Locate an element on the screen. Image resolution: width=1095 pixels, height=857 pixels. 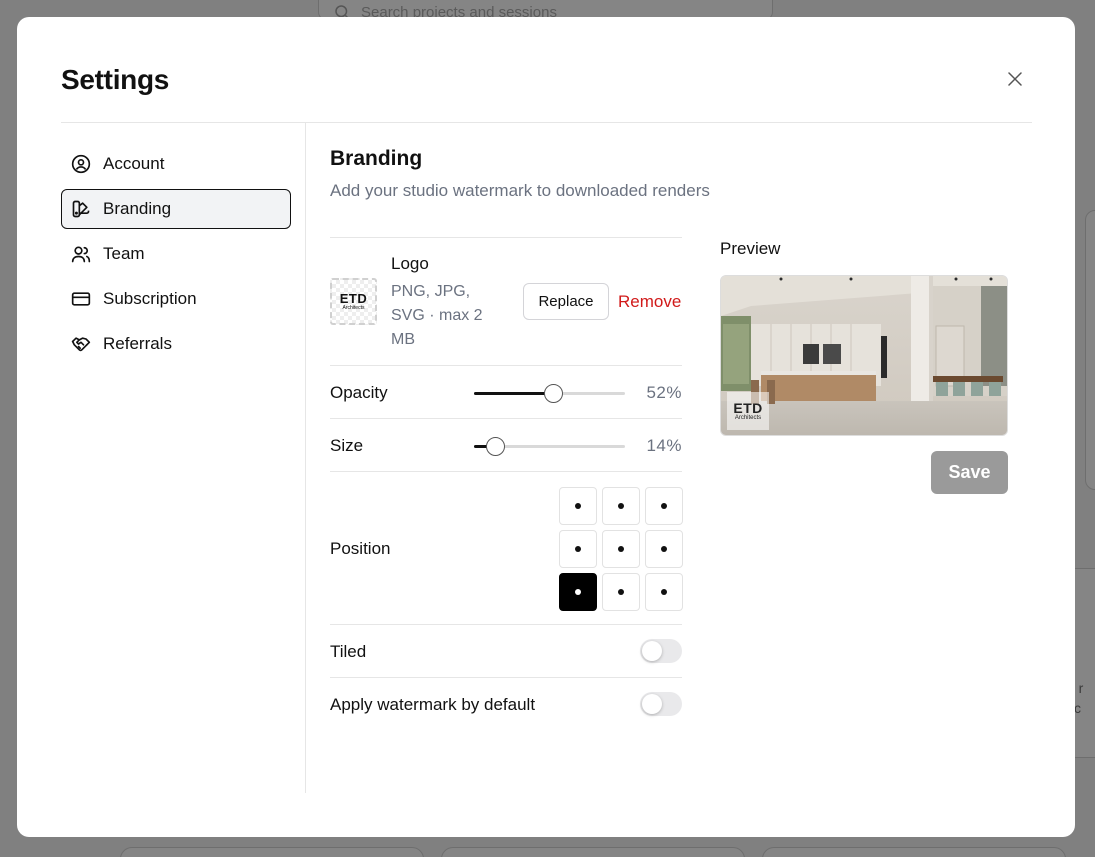
user-circle-icon is located at coordinates (81, 164).